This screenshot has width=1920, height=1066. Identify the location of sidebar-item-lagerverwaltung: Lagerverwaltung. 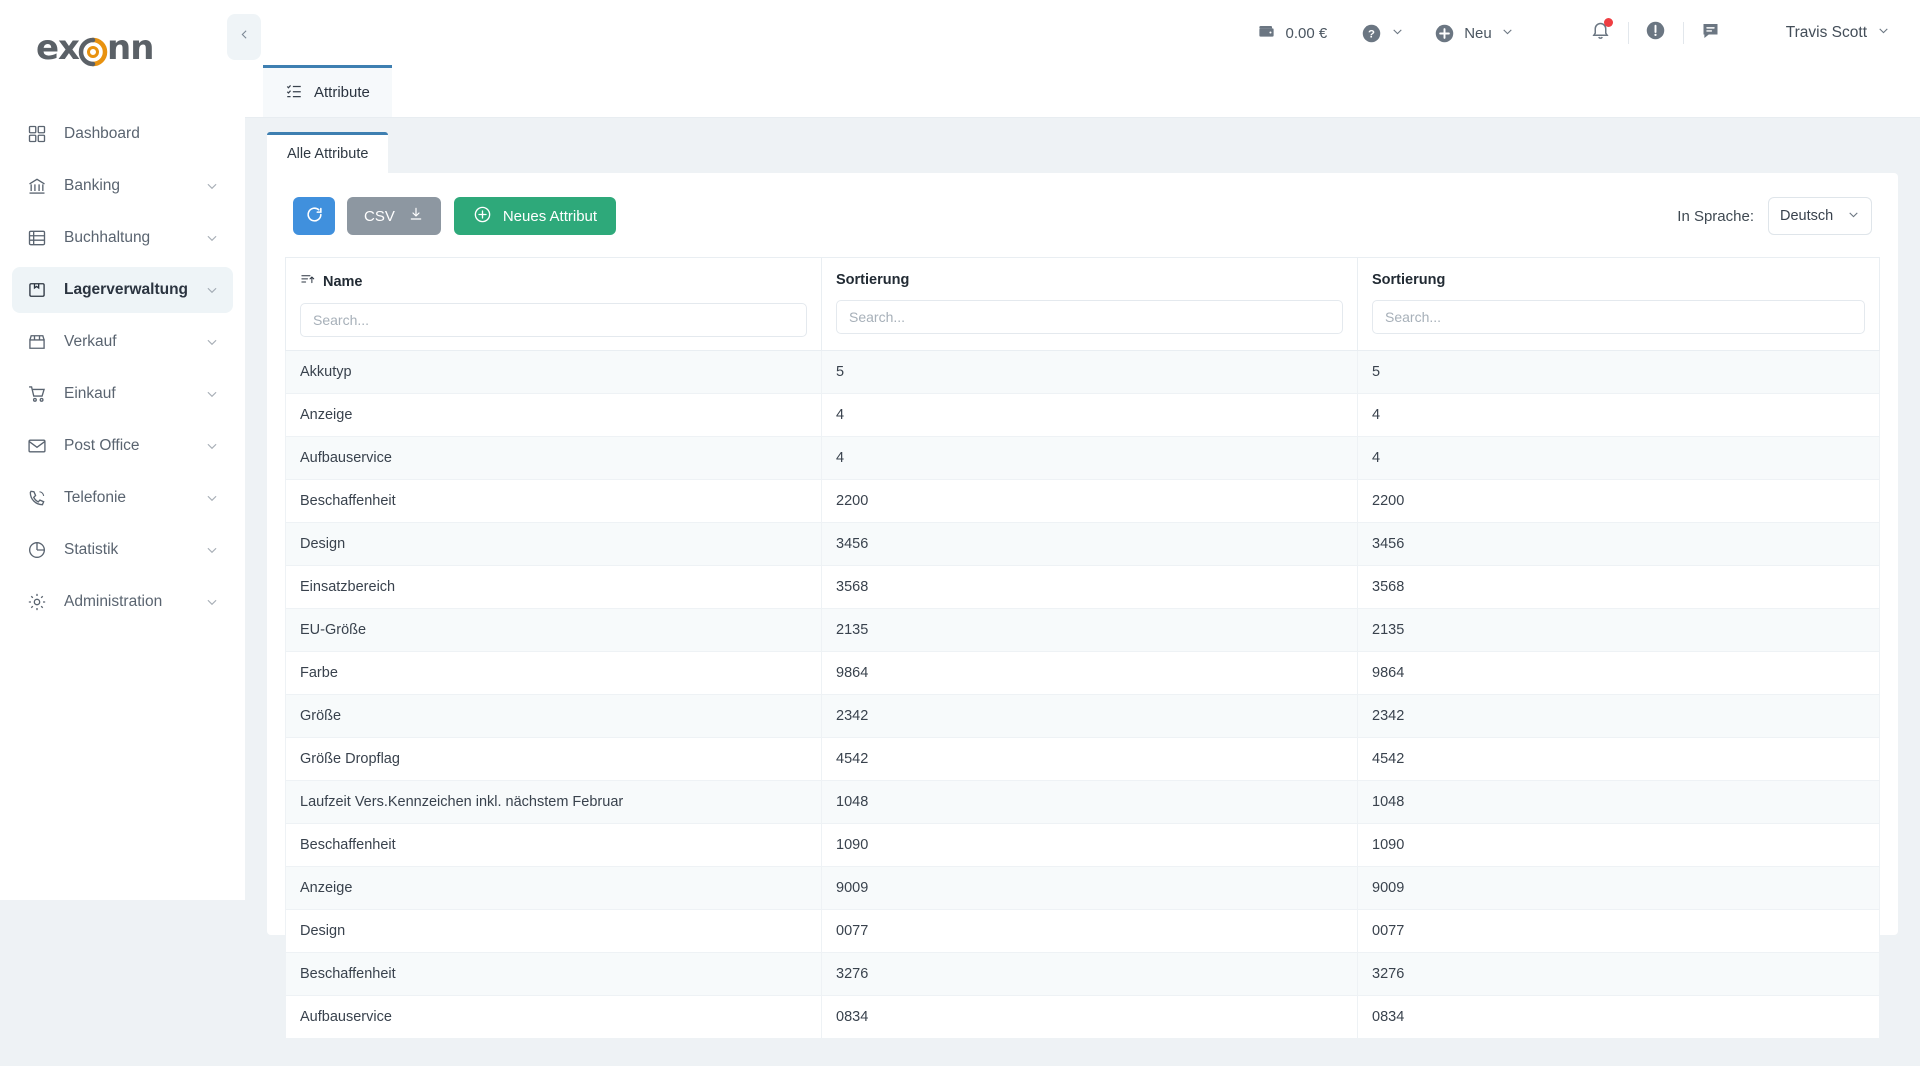
(122, 290).